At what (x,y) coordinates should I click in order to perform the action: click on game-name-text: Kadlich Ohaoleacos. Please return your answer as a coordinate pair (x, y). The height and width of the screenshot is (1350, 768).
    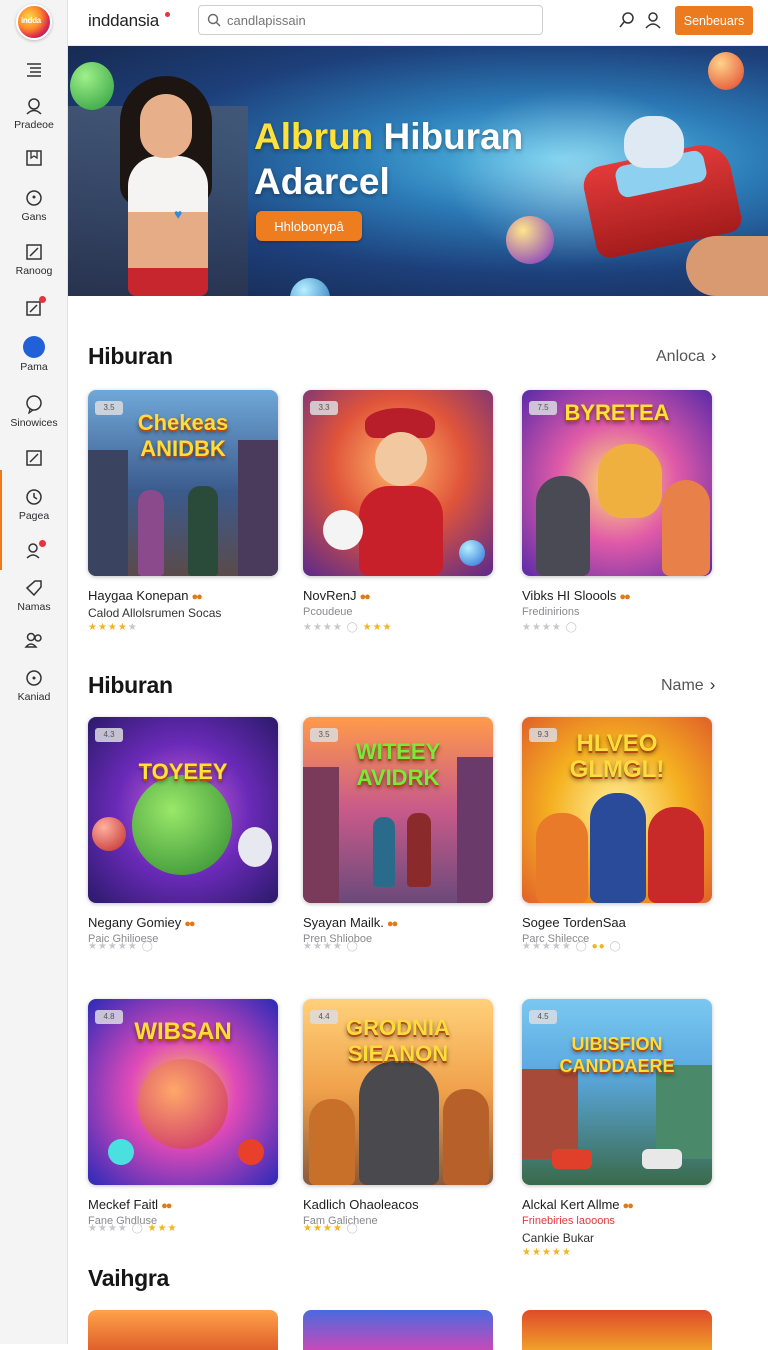
    Looking at the image, I should click on (361, 1204).